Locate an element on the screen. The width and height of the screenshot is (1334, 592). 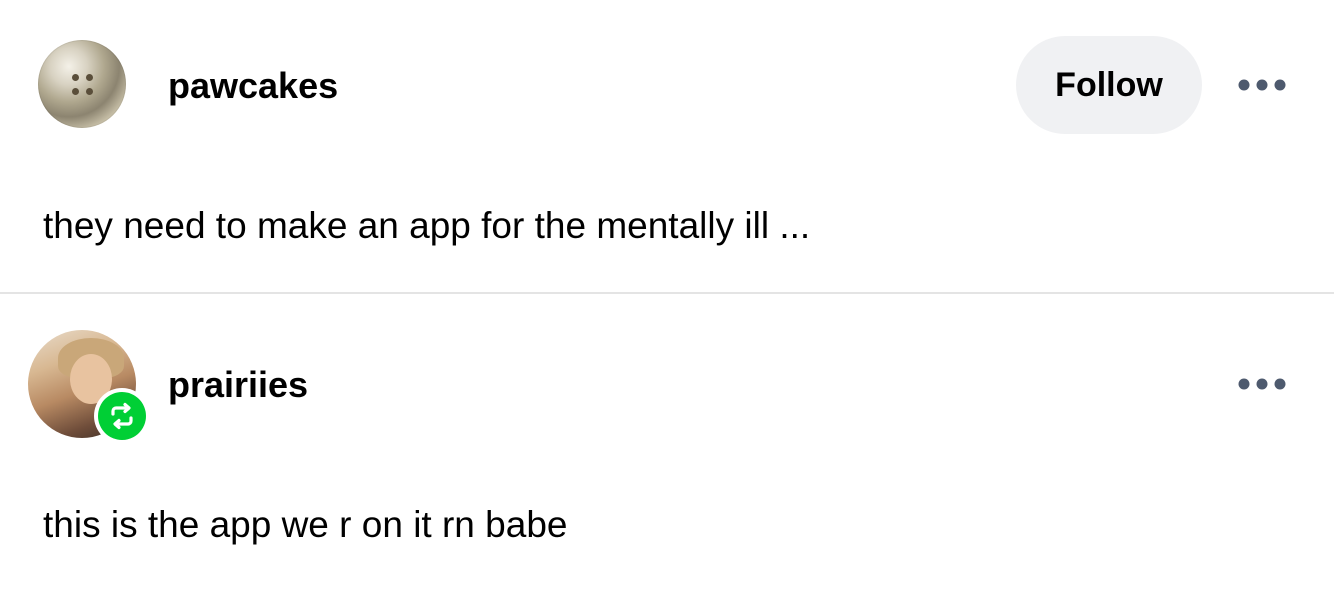
post-username: pawcakes is located at coordinates (253, 86).